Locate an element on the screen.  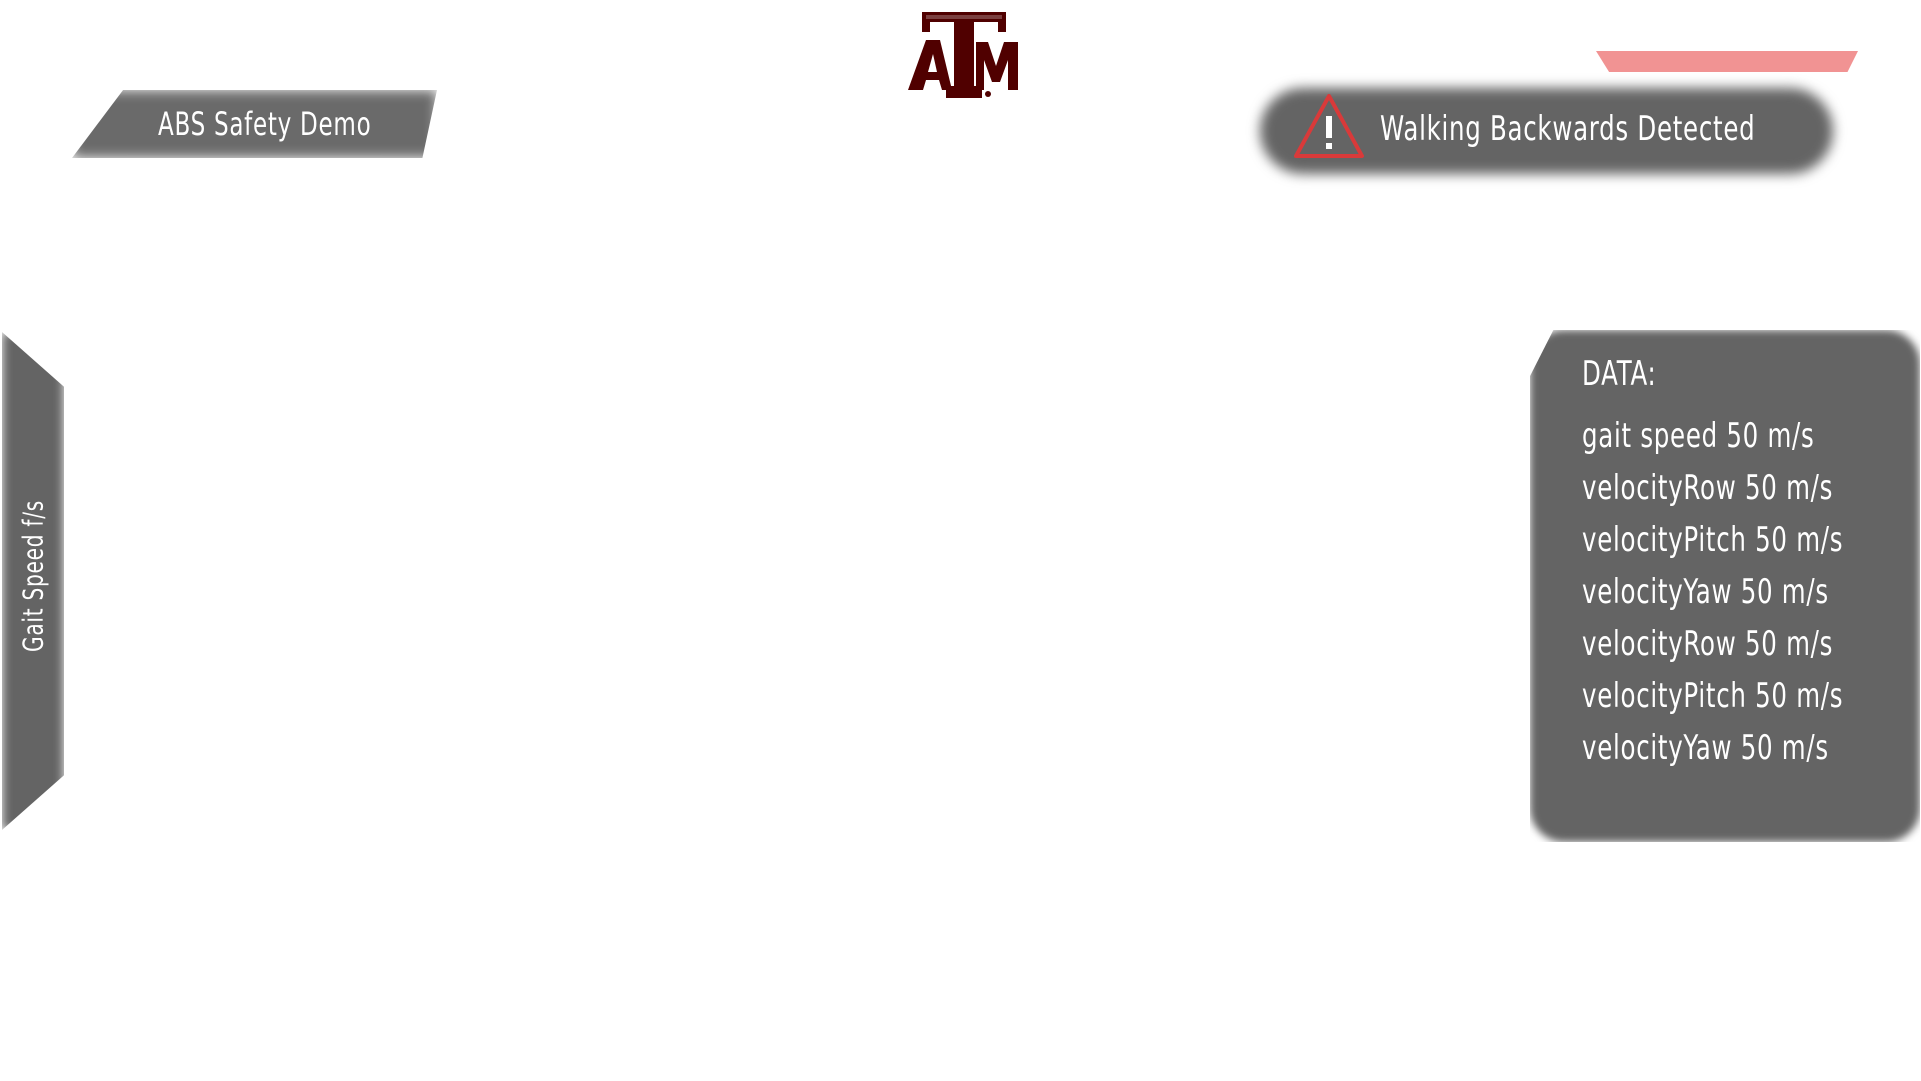
data-item-velocity-pitch: velocityPitch 50 m/s is located at coordinates (1713, 540).